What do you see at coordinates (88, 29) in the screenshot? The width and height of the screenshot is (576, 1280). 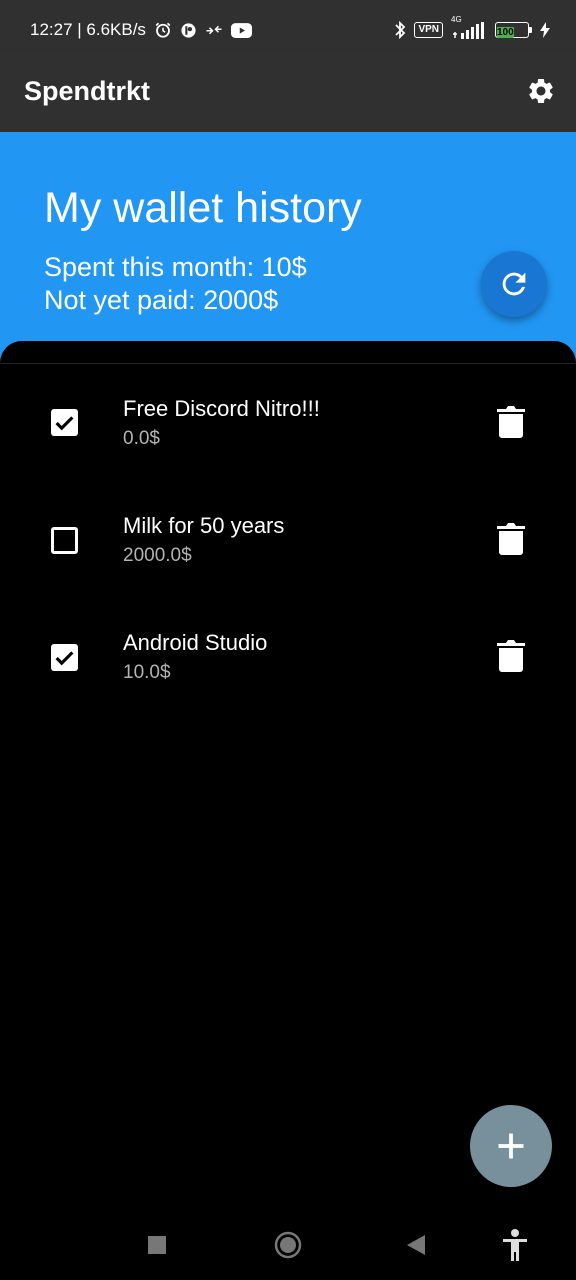 I see `status-time: 12:27 | 6.6KB/s` at bounding box center [88, 29].